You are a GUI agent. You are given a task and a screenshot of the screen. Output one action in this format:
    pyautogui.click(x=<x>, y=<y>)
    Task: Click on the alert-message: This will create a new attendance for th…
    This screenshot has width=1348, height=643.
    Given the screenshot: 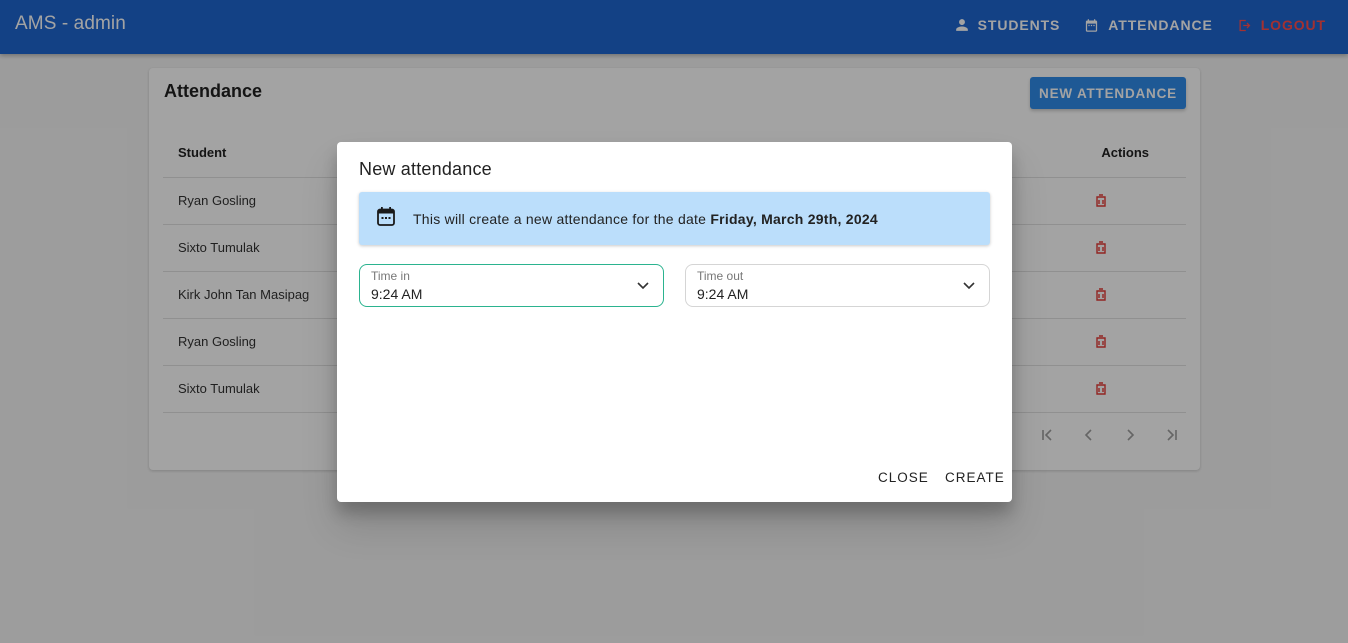 What is the action you would take?
    pyautogui.click(x=645, y=219)
    